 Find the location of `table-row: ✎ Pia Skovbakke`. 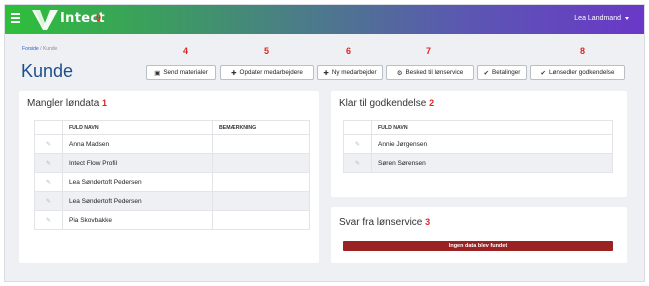

table-row: ✎ Pia Skovbakke is located at coordinates (172, 220).